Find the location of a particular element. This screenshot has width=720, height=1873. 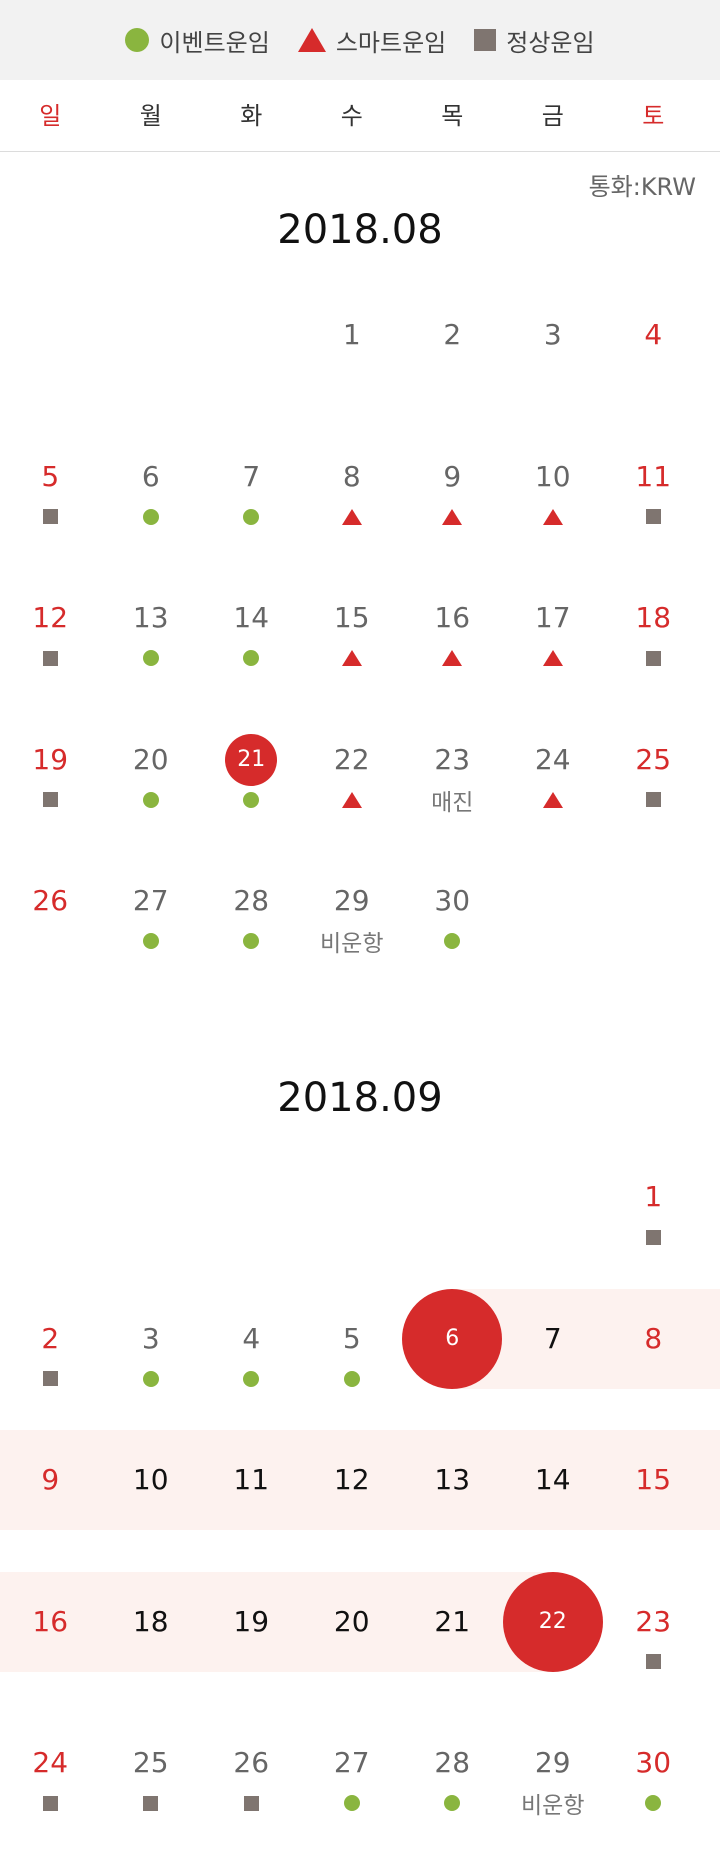

day-number: 20 is located at coordinates (150, 759).